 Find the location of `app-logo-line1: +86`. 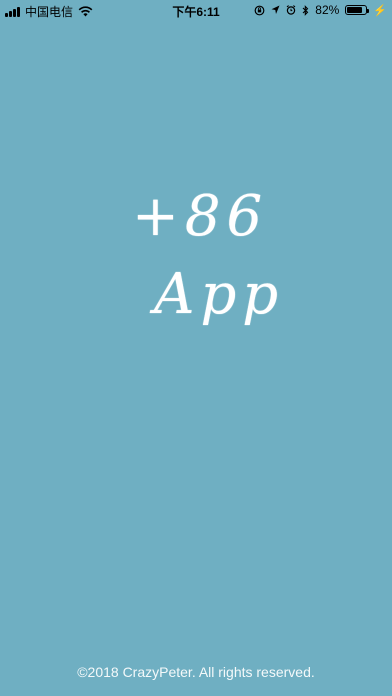

app-logo-line1: +86 is located at coordinates (202, 224).